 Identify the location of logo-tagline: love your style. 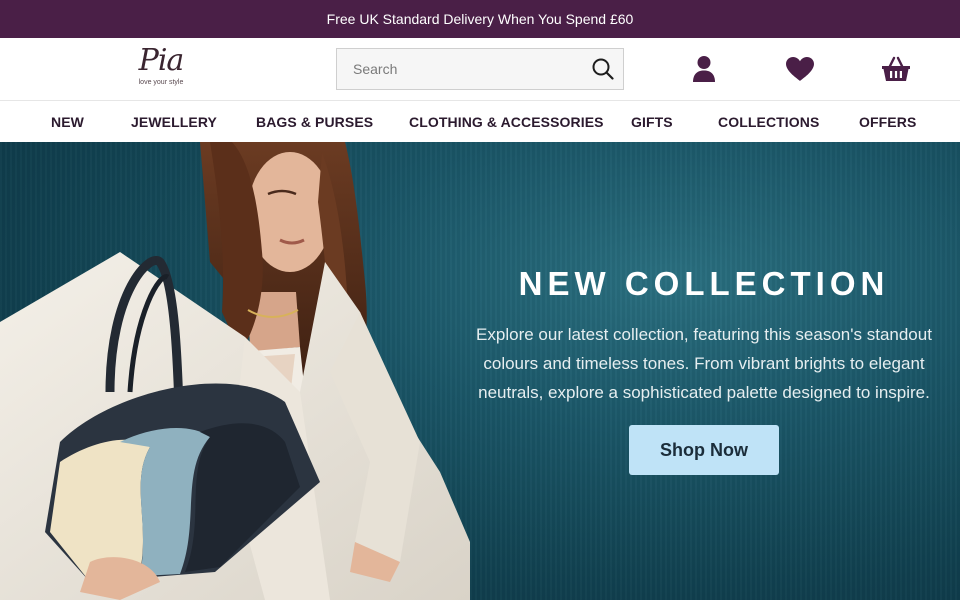
(161, 82).